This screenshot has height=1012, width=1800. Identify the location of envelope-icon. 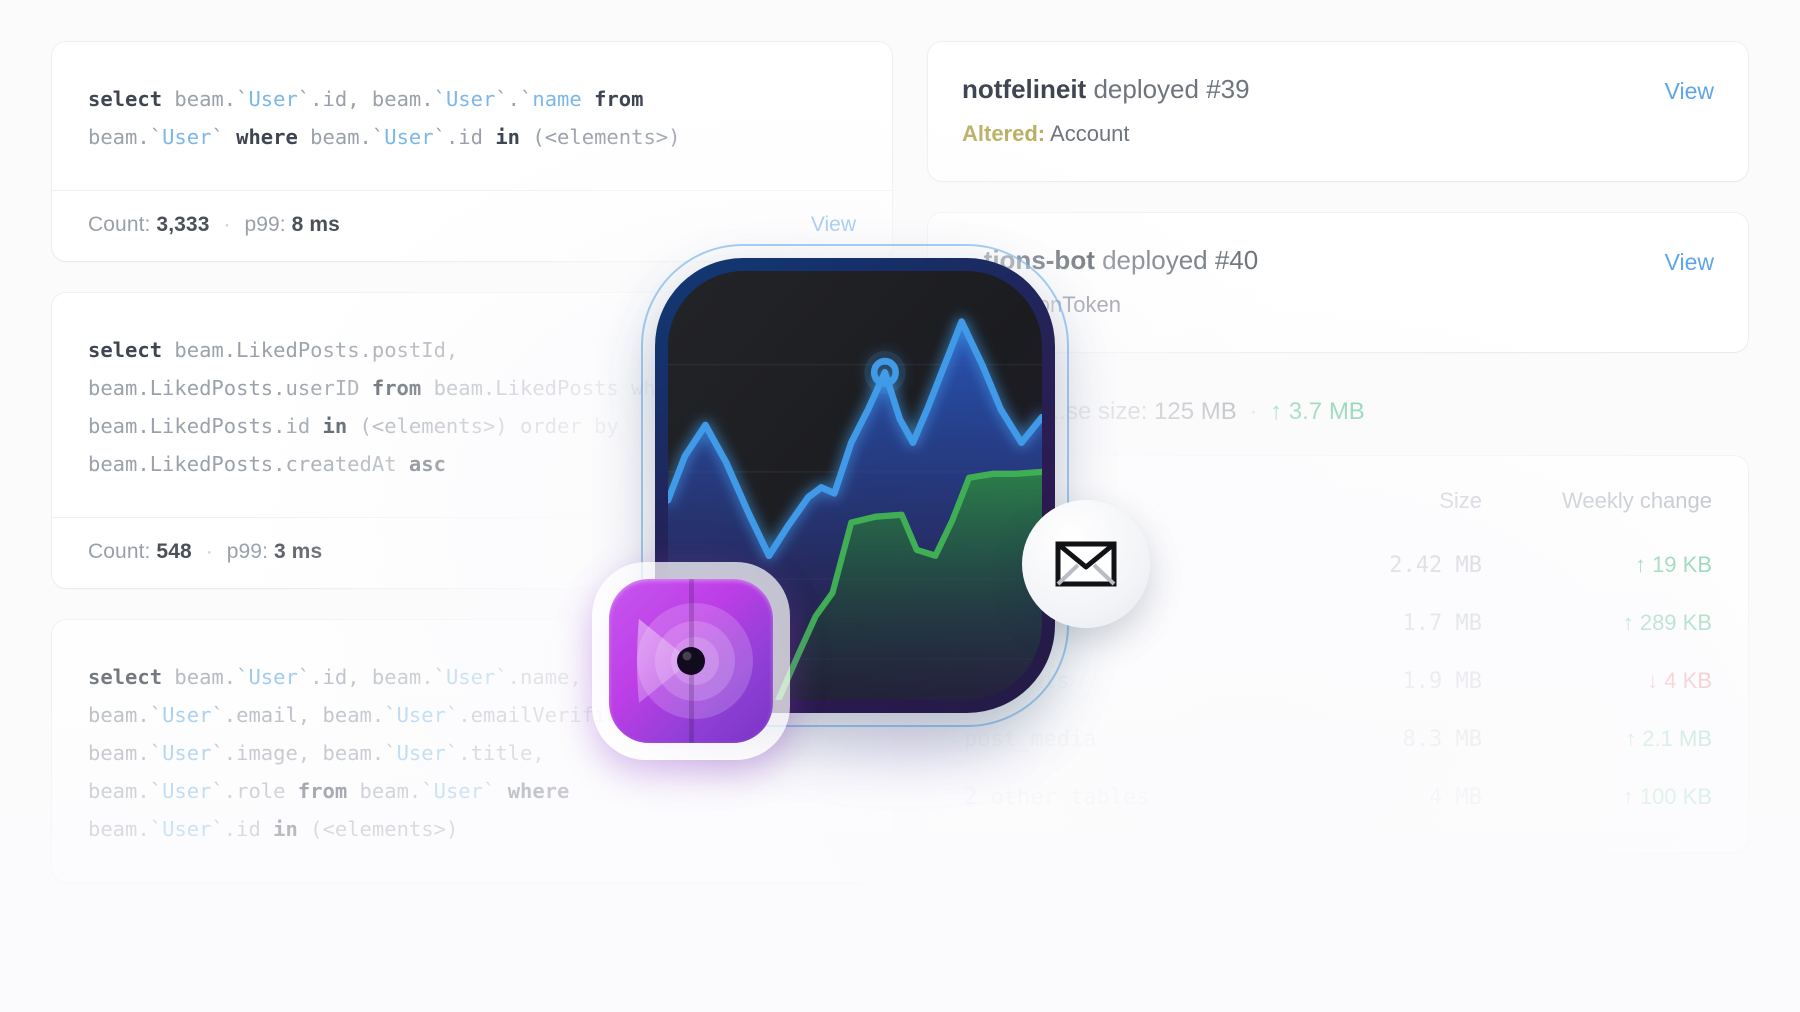
(1086, 564).